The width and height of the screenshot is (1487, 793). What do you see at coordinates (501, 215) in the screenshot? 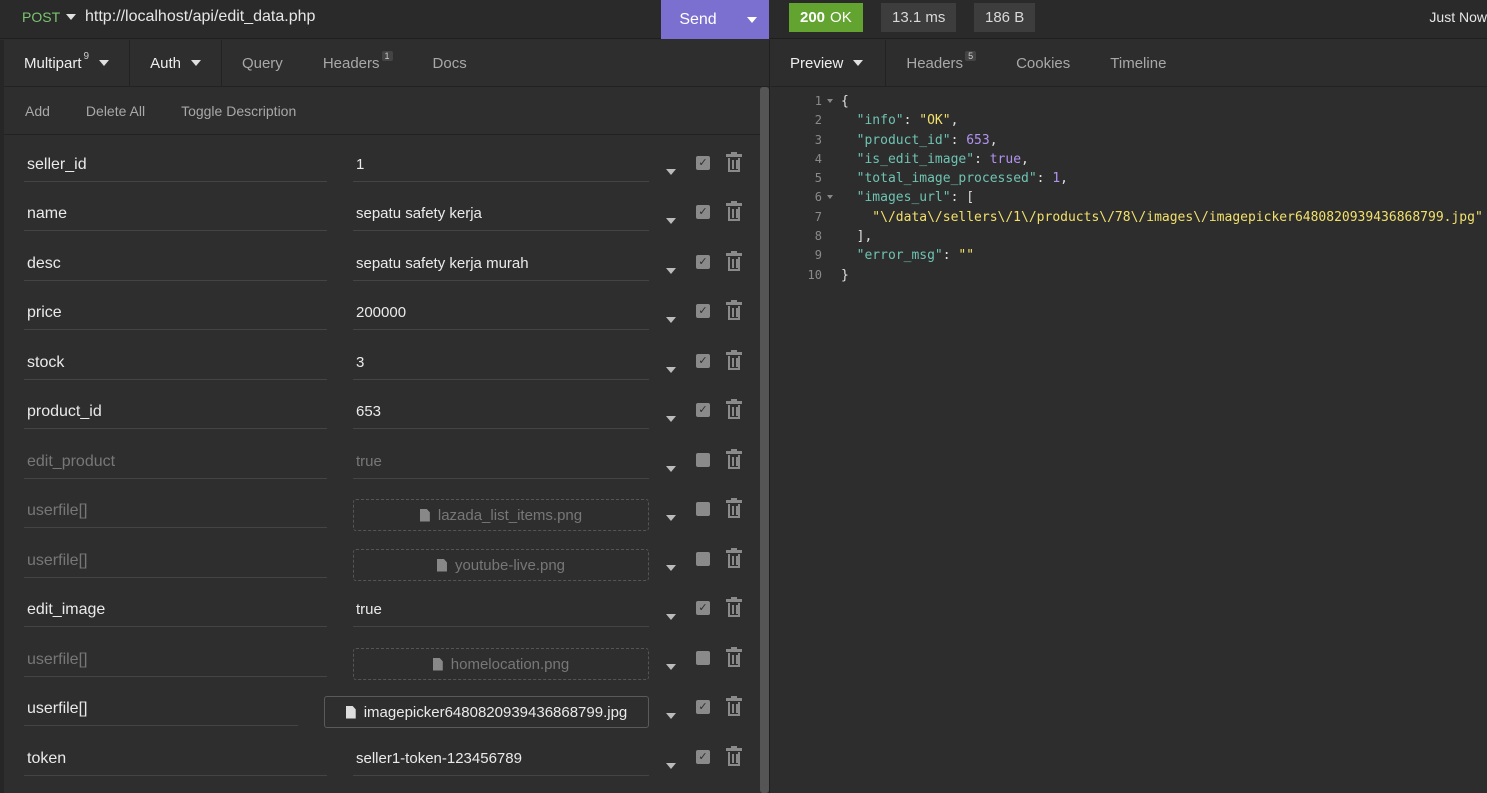
I see `param-value-input: sepatu safety kerja` at bounding box center [501, 215].